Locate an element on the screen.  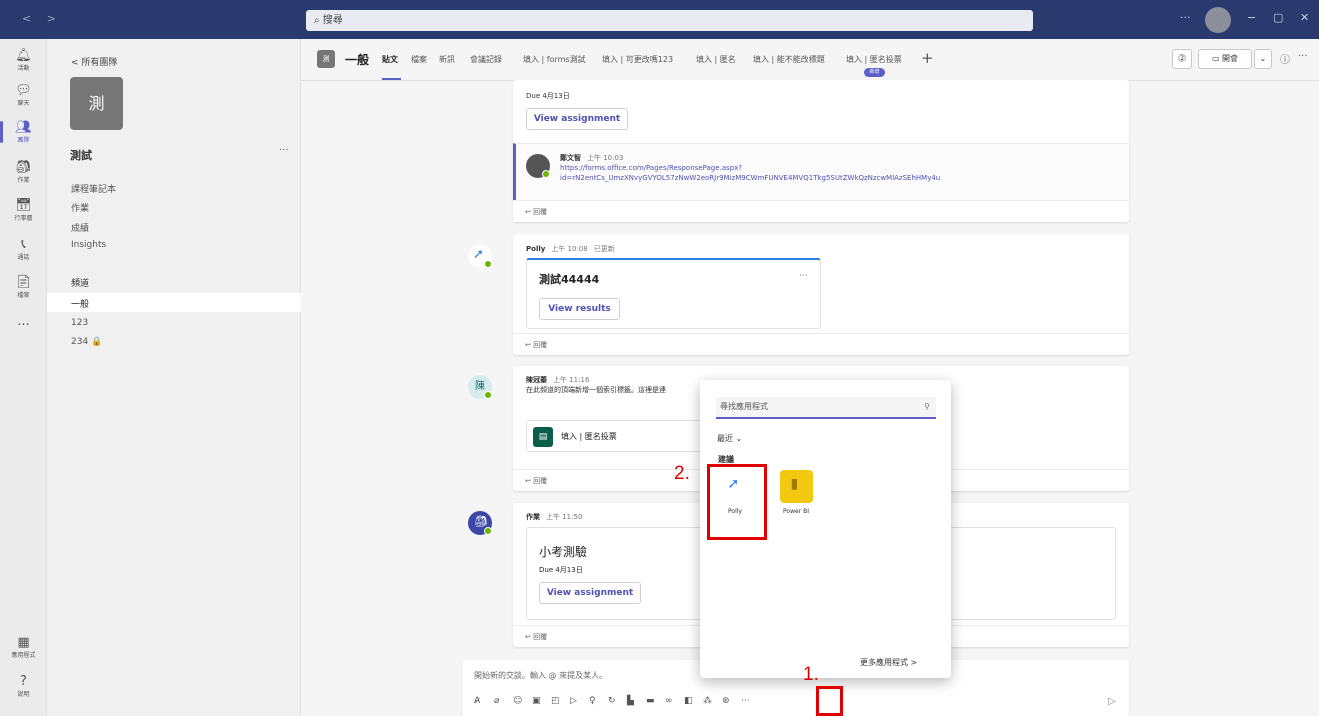
calendar-icon: 📅︎ is located at coordinates (23, 205).